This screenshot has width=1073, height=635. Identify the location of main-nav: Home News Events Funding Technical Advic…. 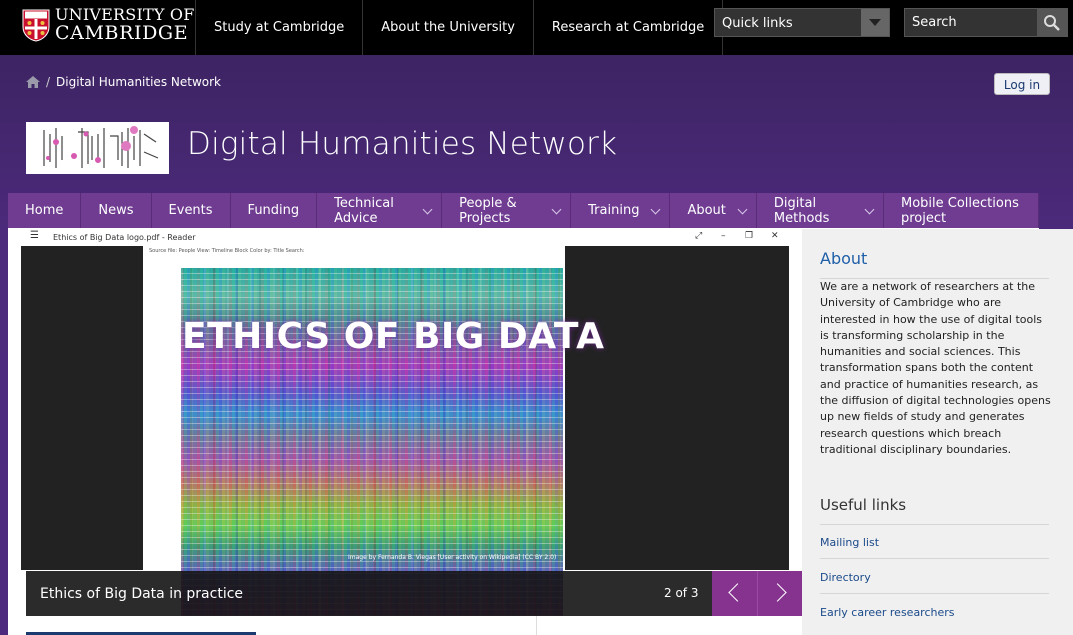
(523, 210).